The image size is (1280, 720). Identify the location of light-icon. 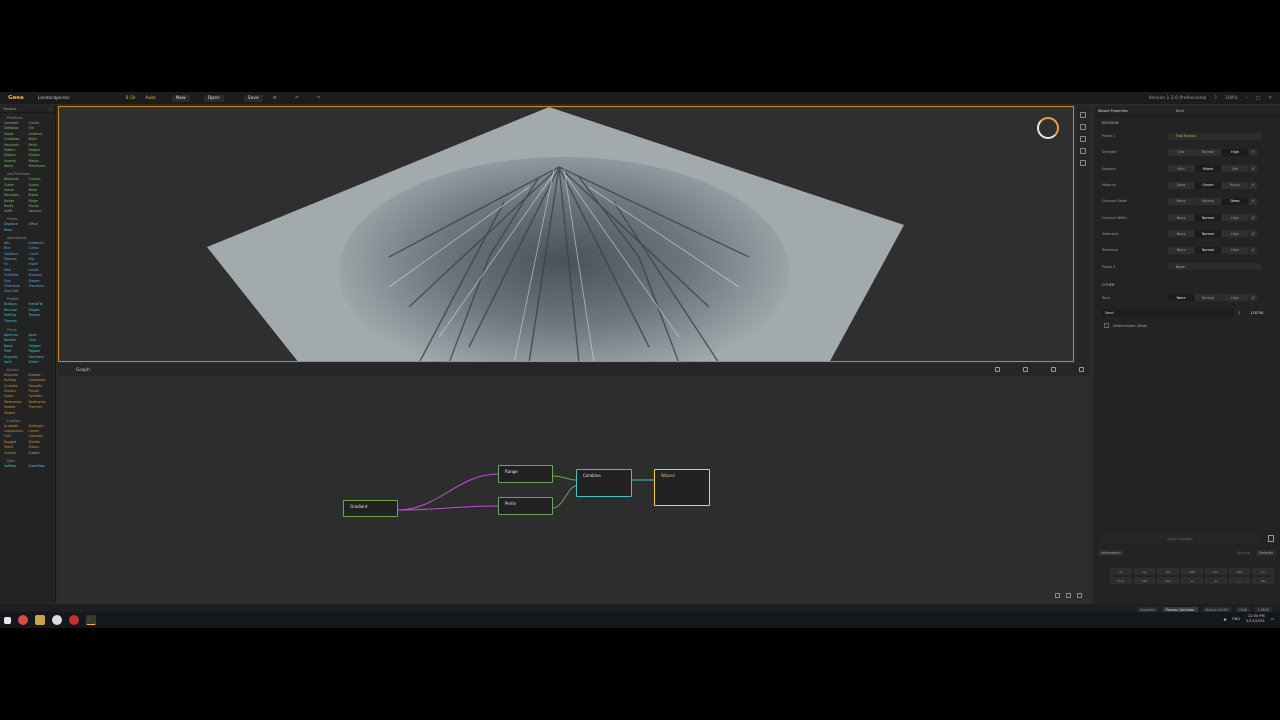
(1083, 151).